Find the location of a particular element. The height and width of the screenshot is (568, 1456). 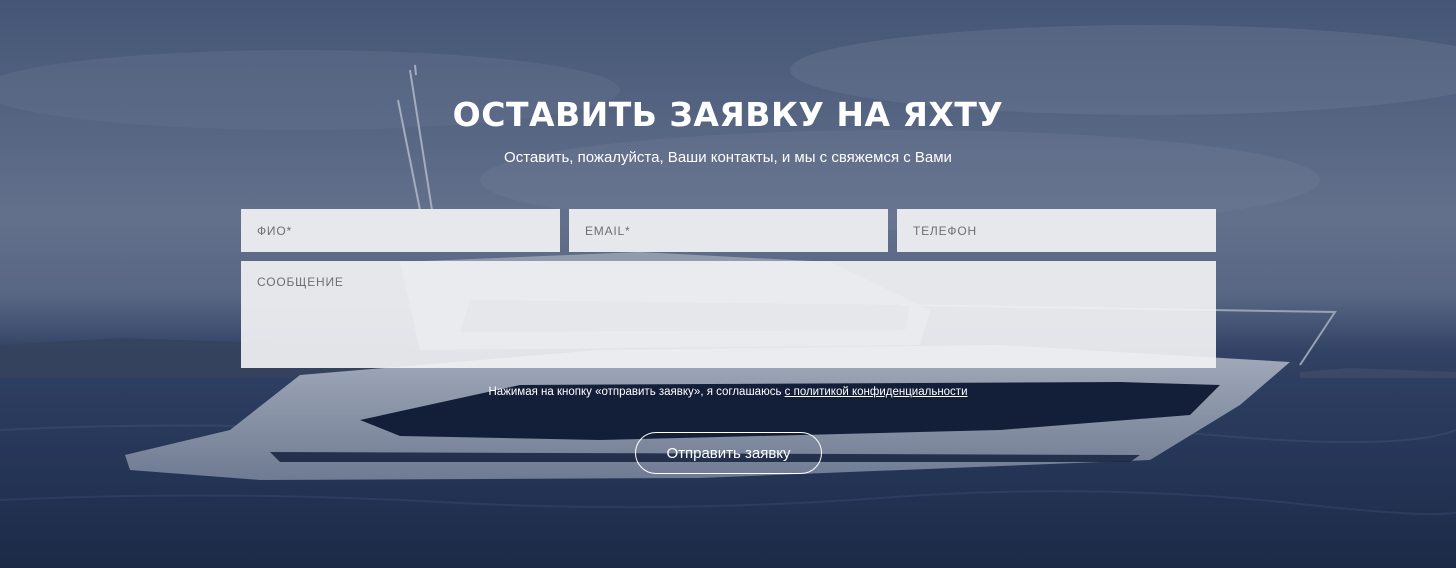

email-field is located at coordinates (728, 230).